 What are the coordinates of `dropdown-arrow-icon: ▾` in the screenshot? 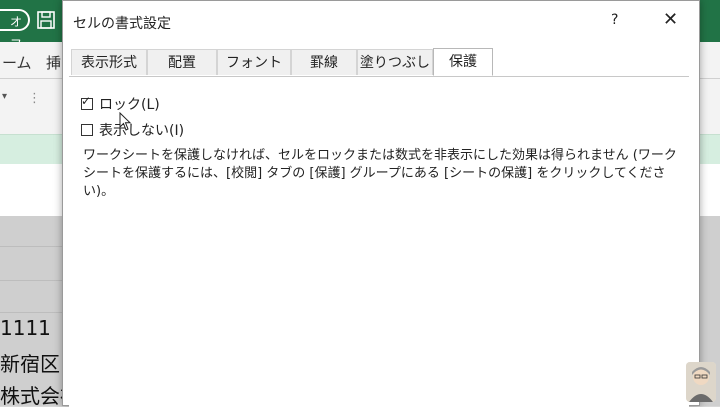 It's located at (4, 96).